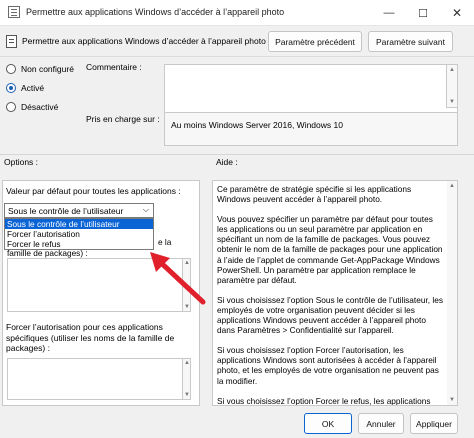  I want to click on radio-label: Activé, so click(33, 88).